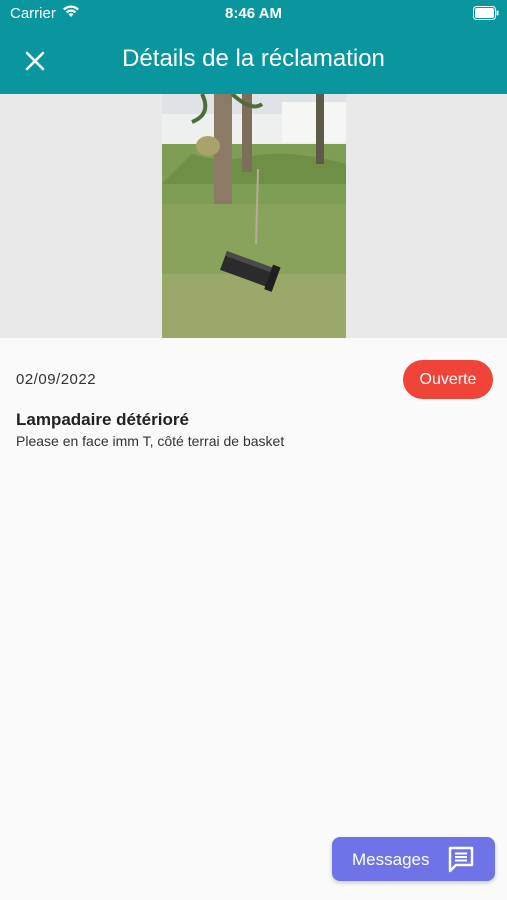  I want to click on page-title: Détails de la réclamation, so click(253, 58).